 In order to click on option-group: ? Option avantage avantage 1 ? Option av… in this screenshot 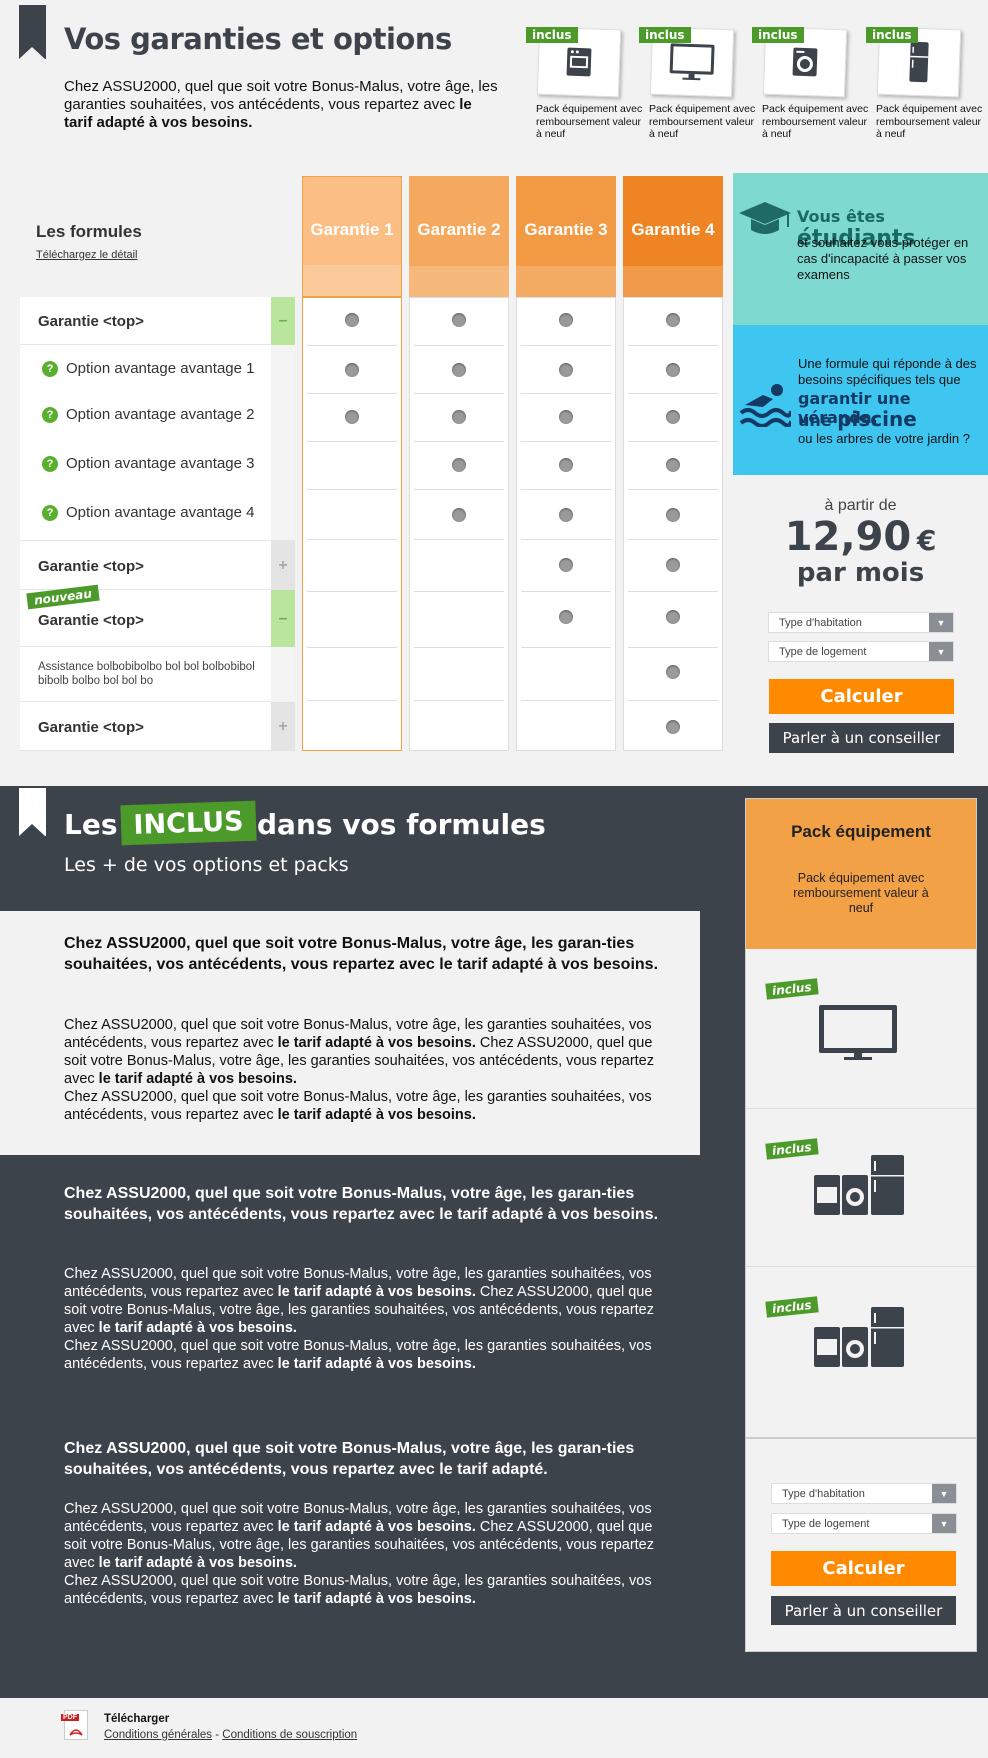, I will do `click(157, 442)`.